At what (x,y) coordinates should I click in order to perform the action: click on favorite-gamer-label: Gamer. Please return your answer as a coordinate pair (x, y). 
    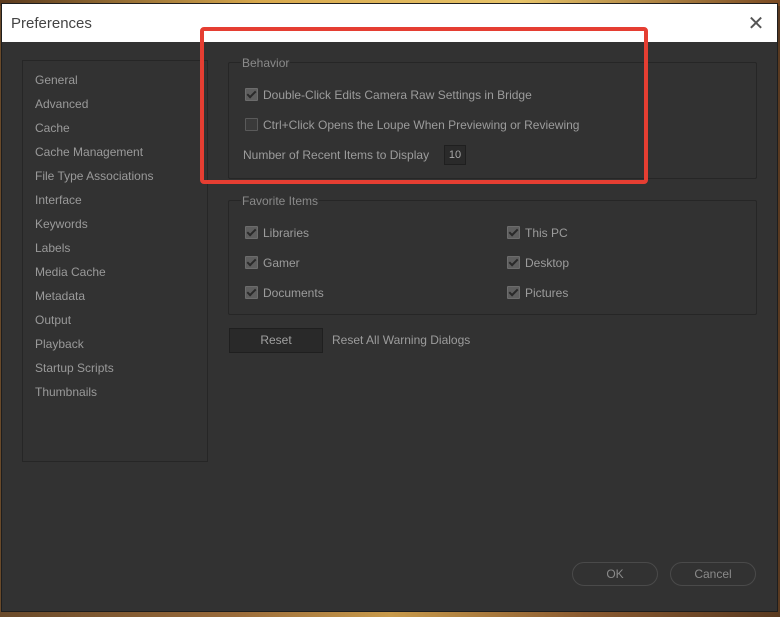
    Looking at the image, I should click on (281, 263).